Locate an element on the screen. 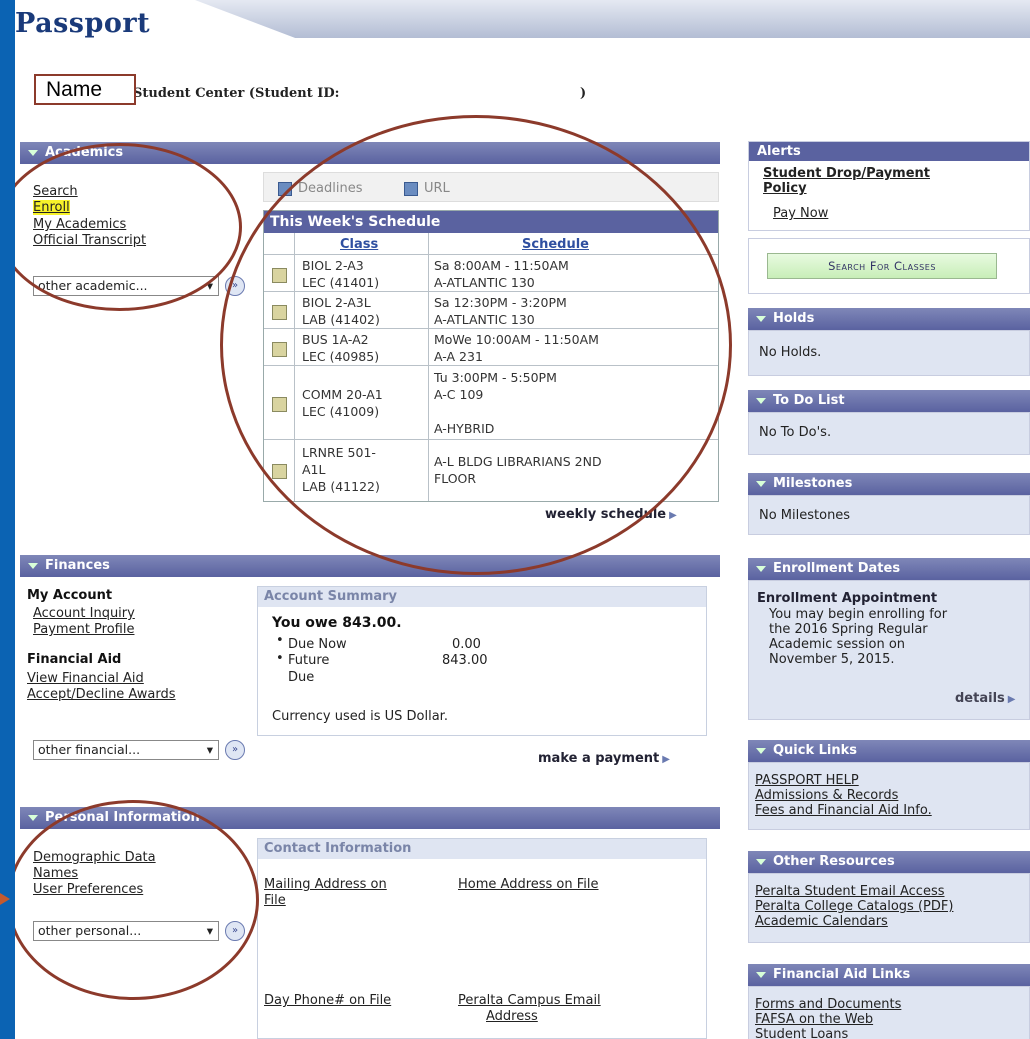 The height and width of the screenshot is (1039, 1030). personal-information-header: Personal Information is located at coordinates (370, 818).